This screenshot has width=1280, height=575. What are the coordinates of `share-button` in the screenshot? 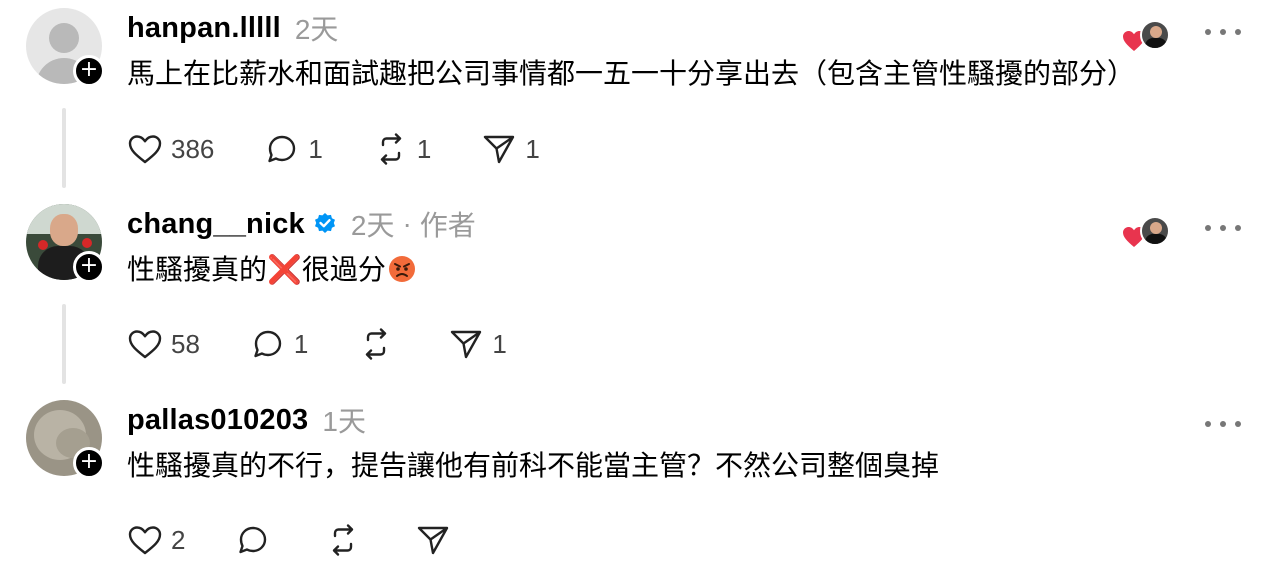 It's located at (437, 540).